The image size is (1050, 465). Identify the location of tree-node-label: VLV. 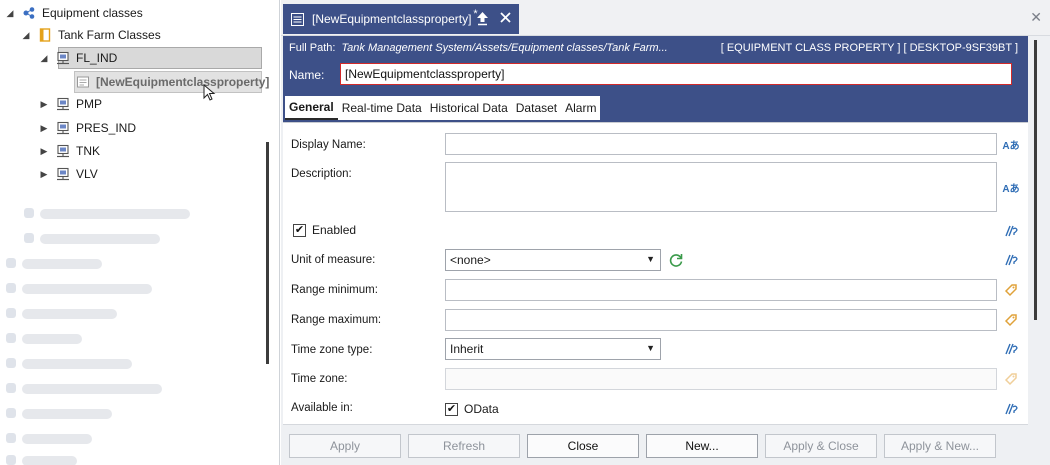
(87, 174).